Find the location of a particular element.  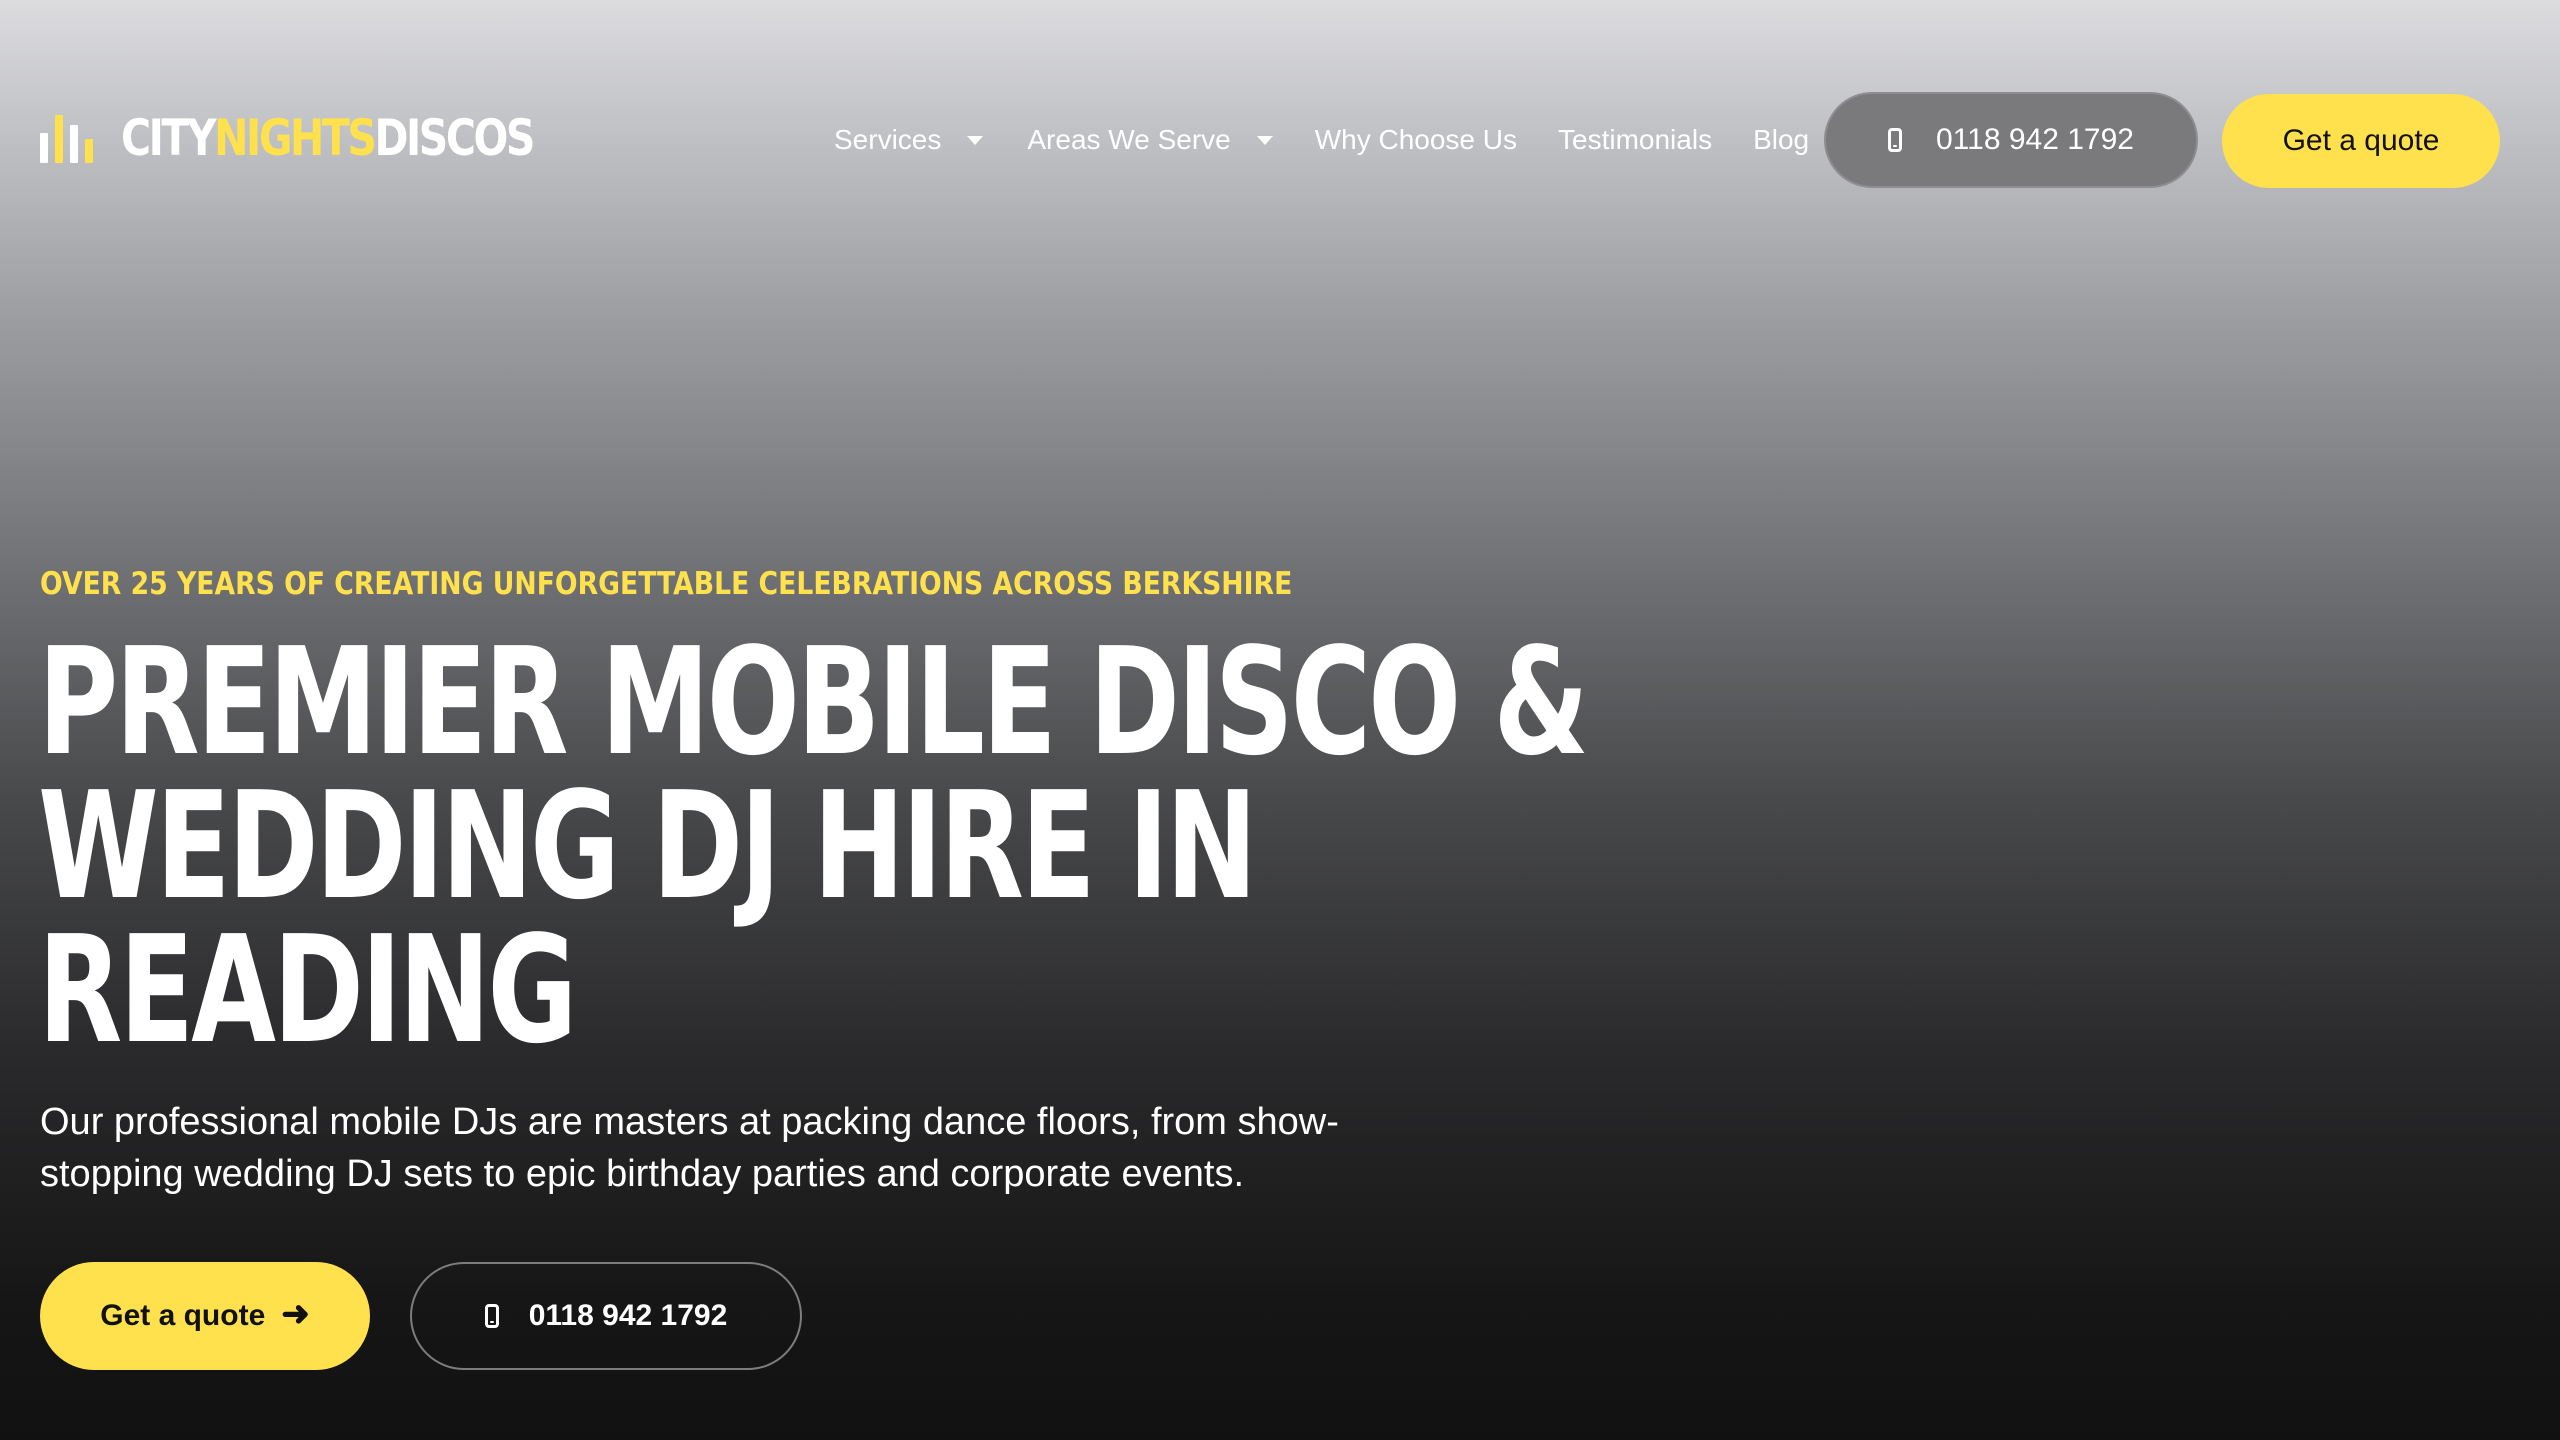

logo-word-city: CITY is located at coordinates (169, 138).